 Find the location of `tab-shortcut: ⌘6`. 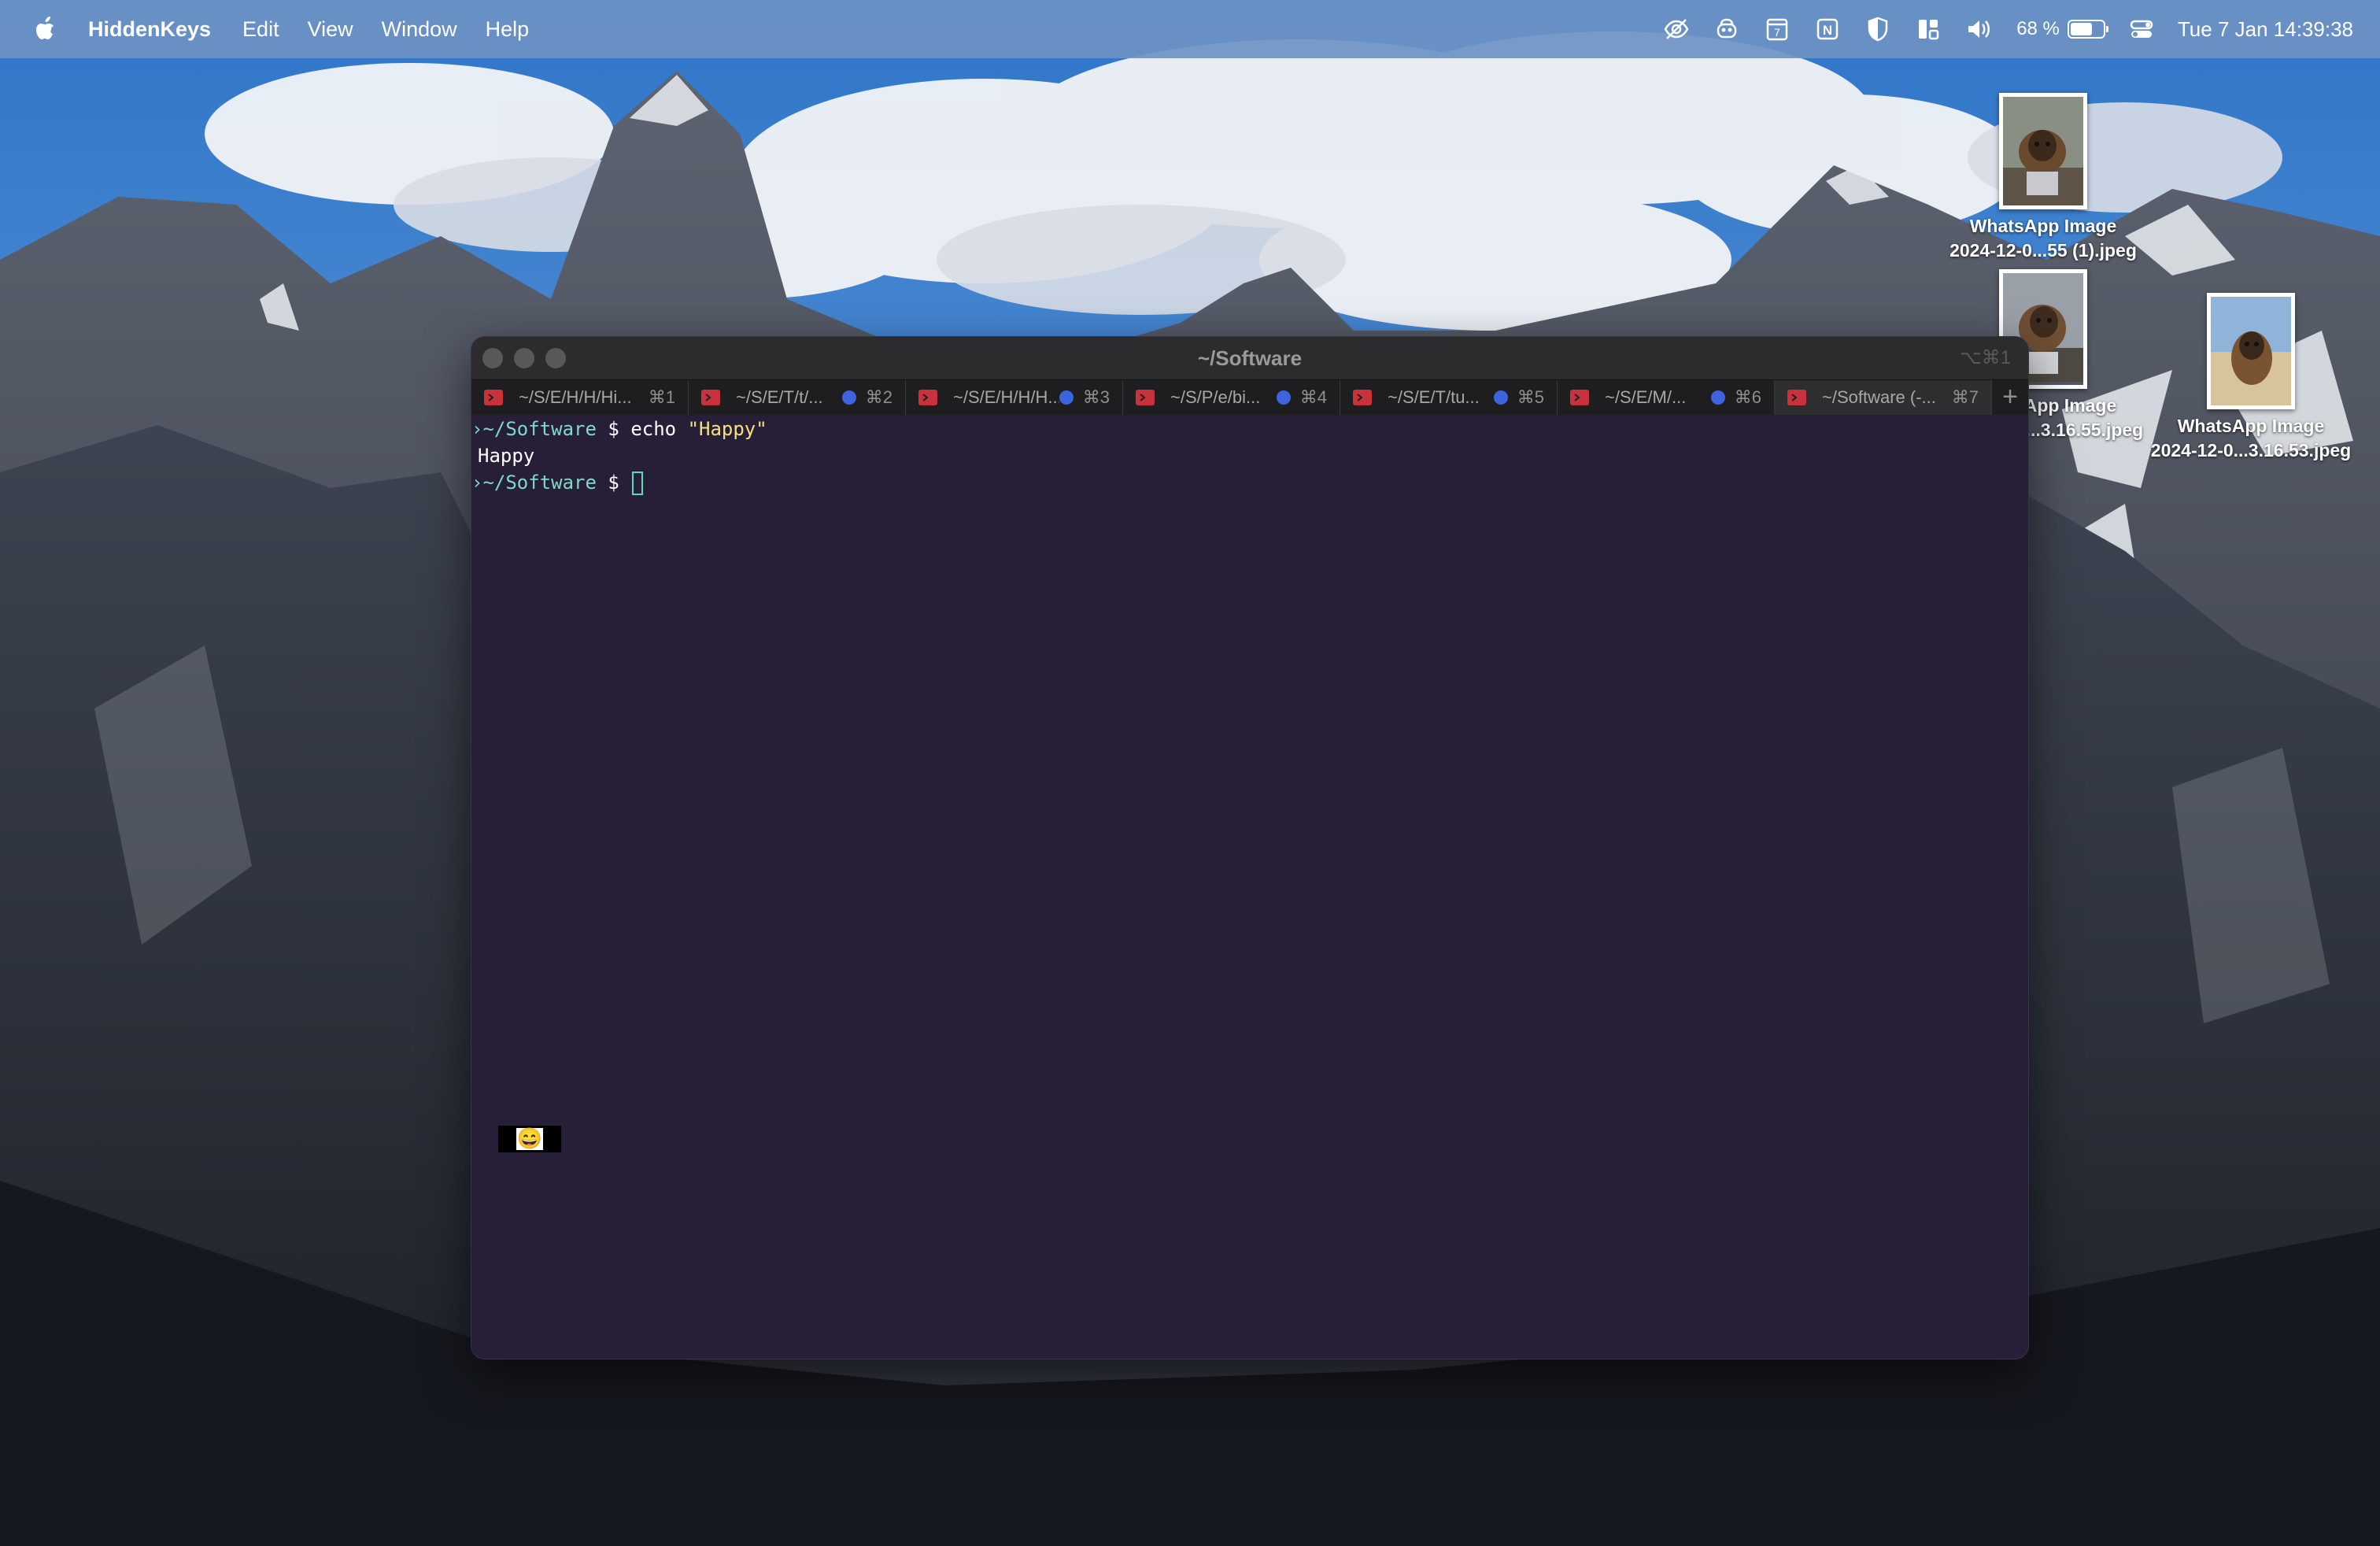

tab-shortcut: ⌘6 is located at coordinates (1747, 397).